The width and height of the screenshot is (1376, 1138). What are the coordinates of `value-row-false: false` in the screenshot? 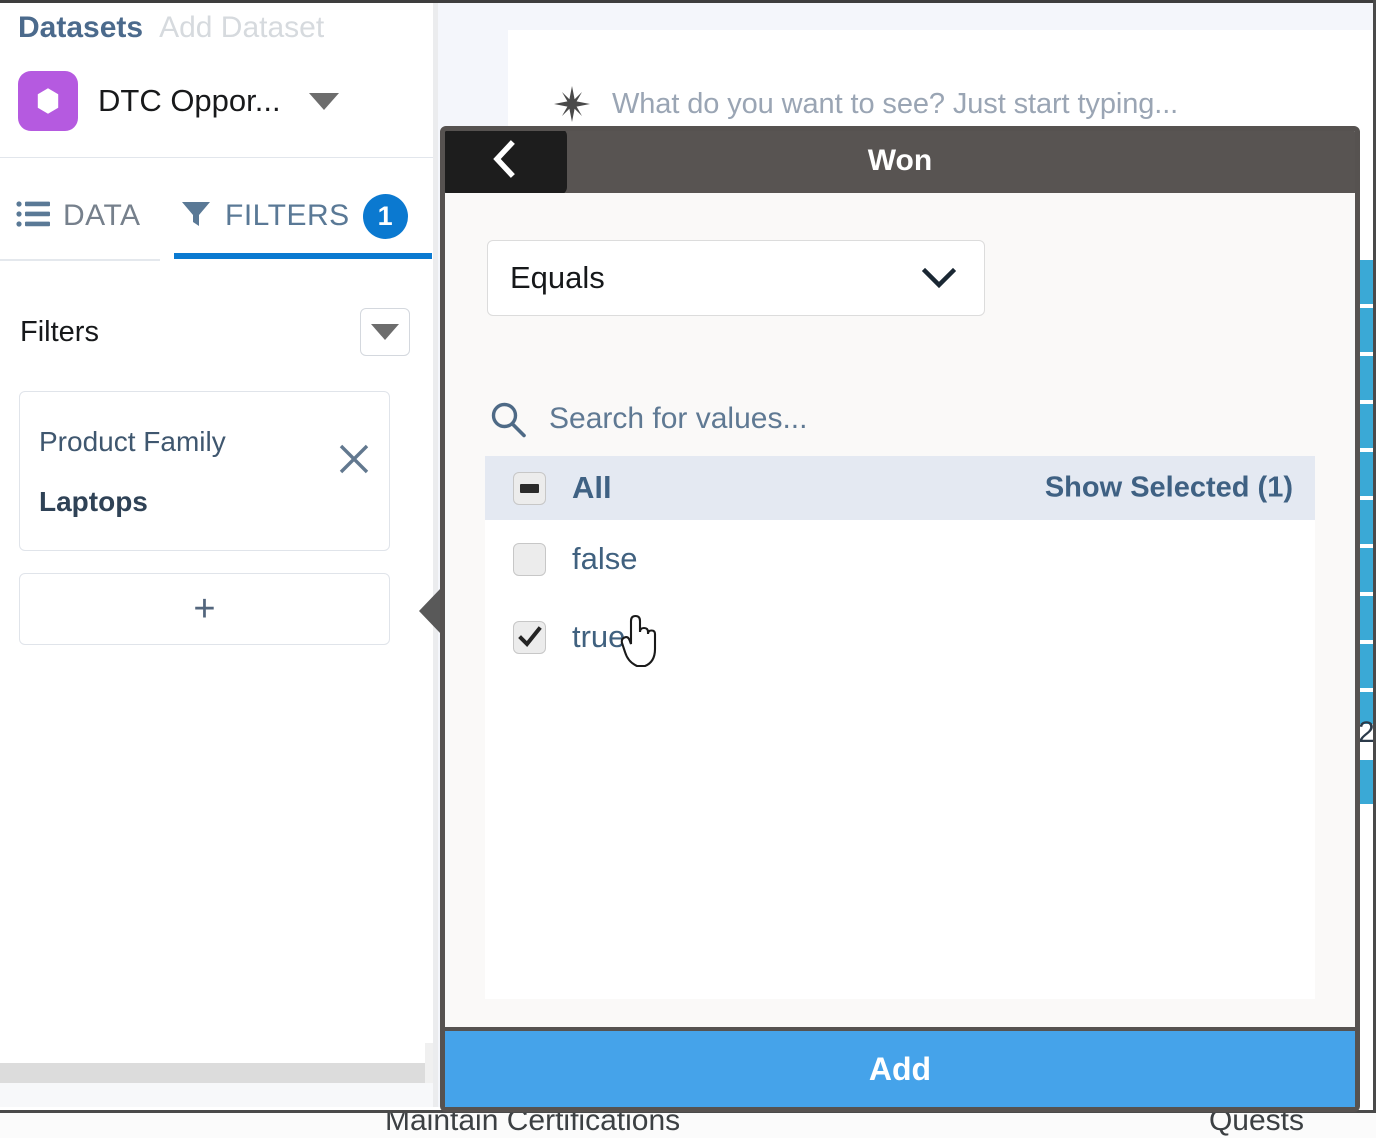 It's located at (900, 559).